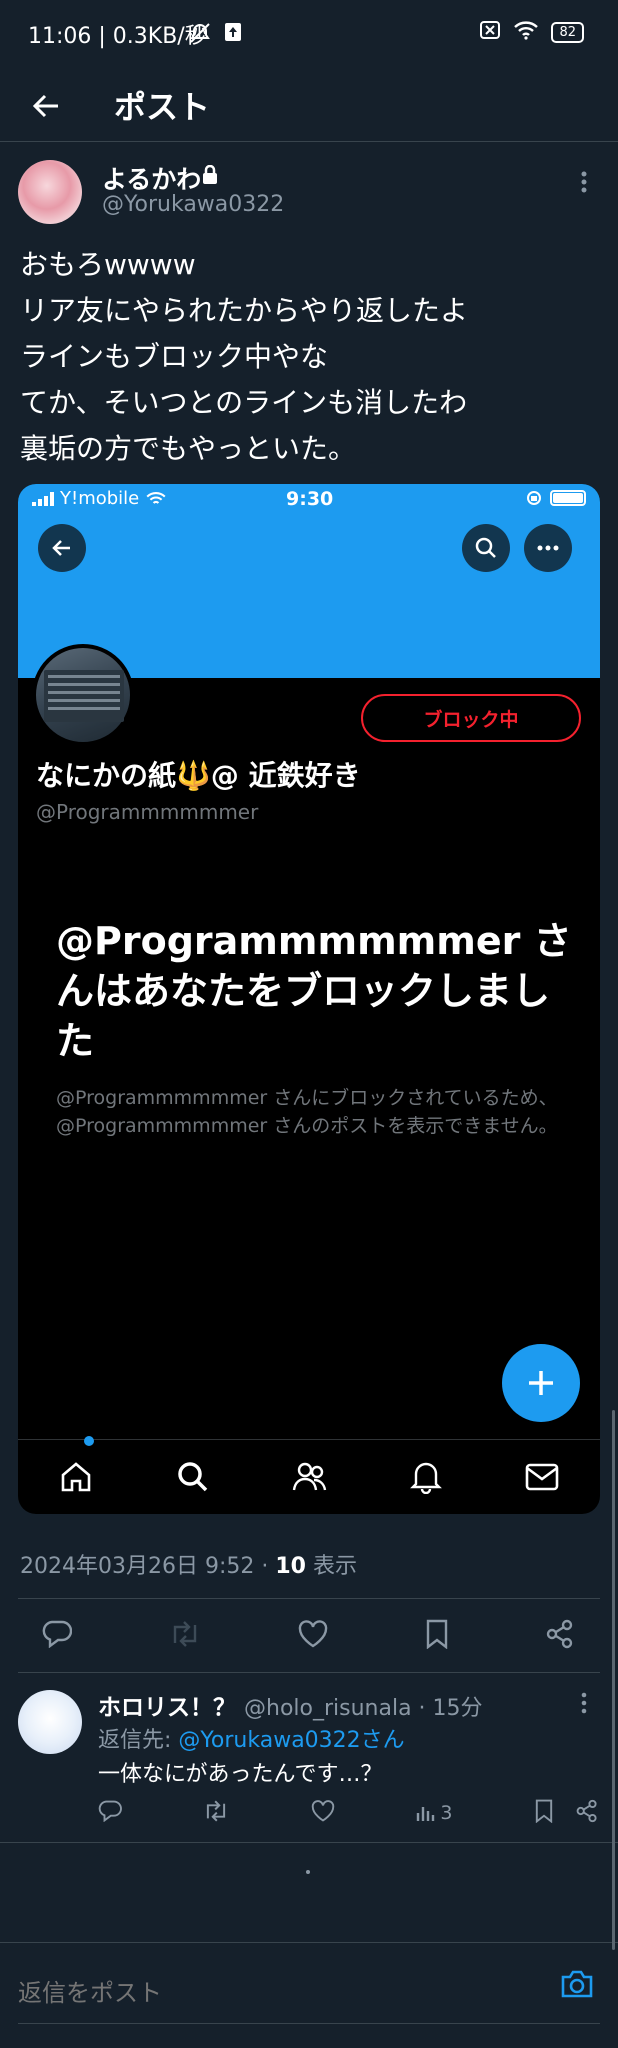  I want to click on reply-text: 一体なにがあったんです…？, so click(240, 1774).